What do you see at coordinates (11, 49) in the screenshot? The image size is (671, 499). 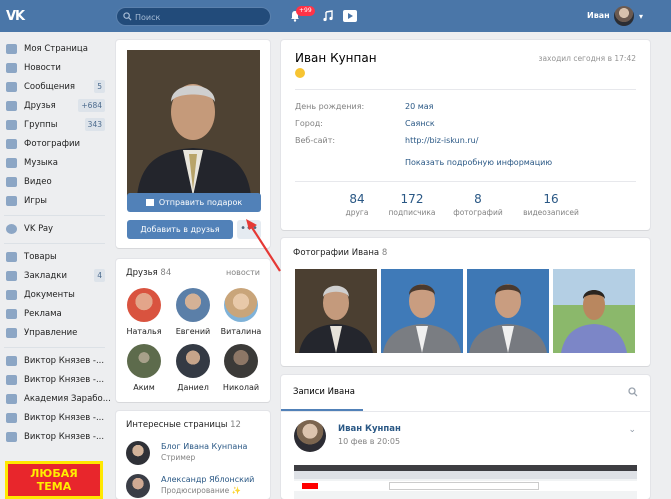 I see `home-icon` at bounding box center [11, 49].